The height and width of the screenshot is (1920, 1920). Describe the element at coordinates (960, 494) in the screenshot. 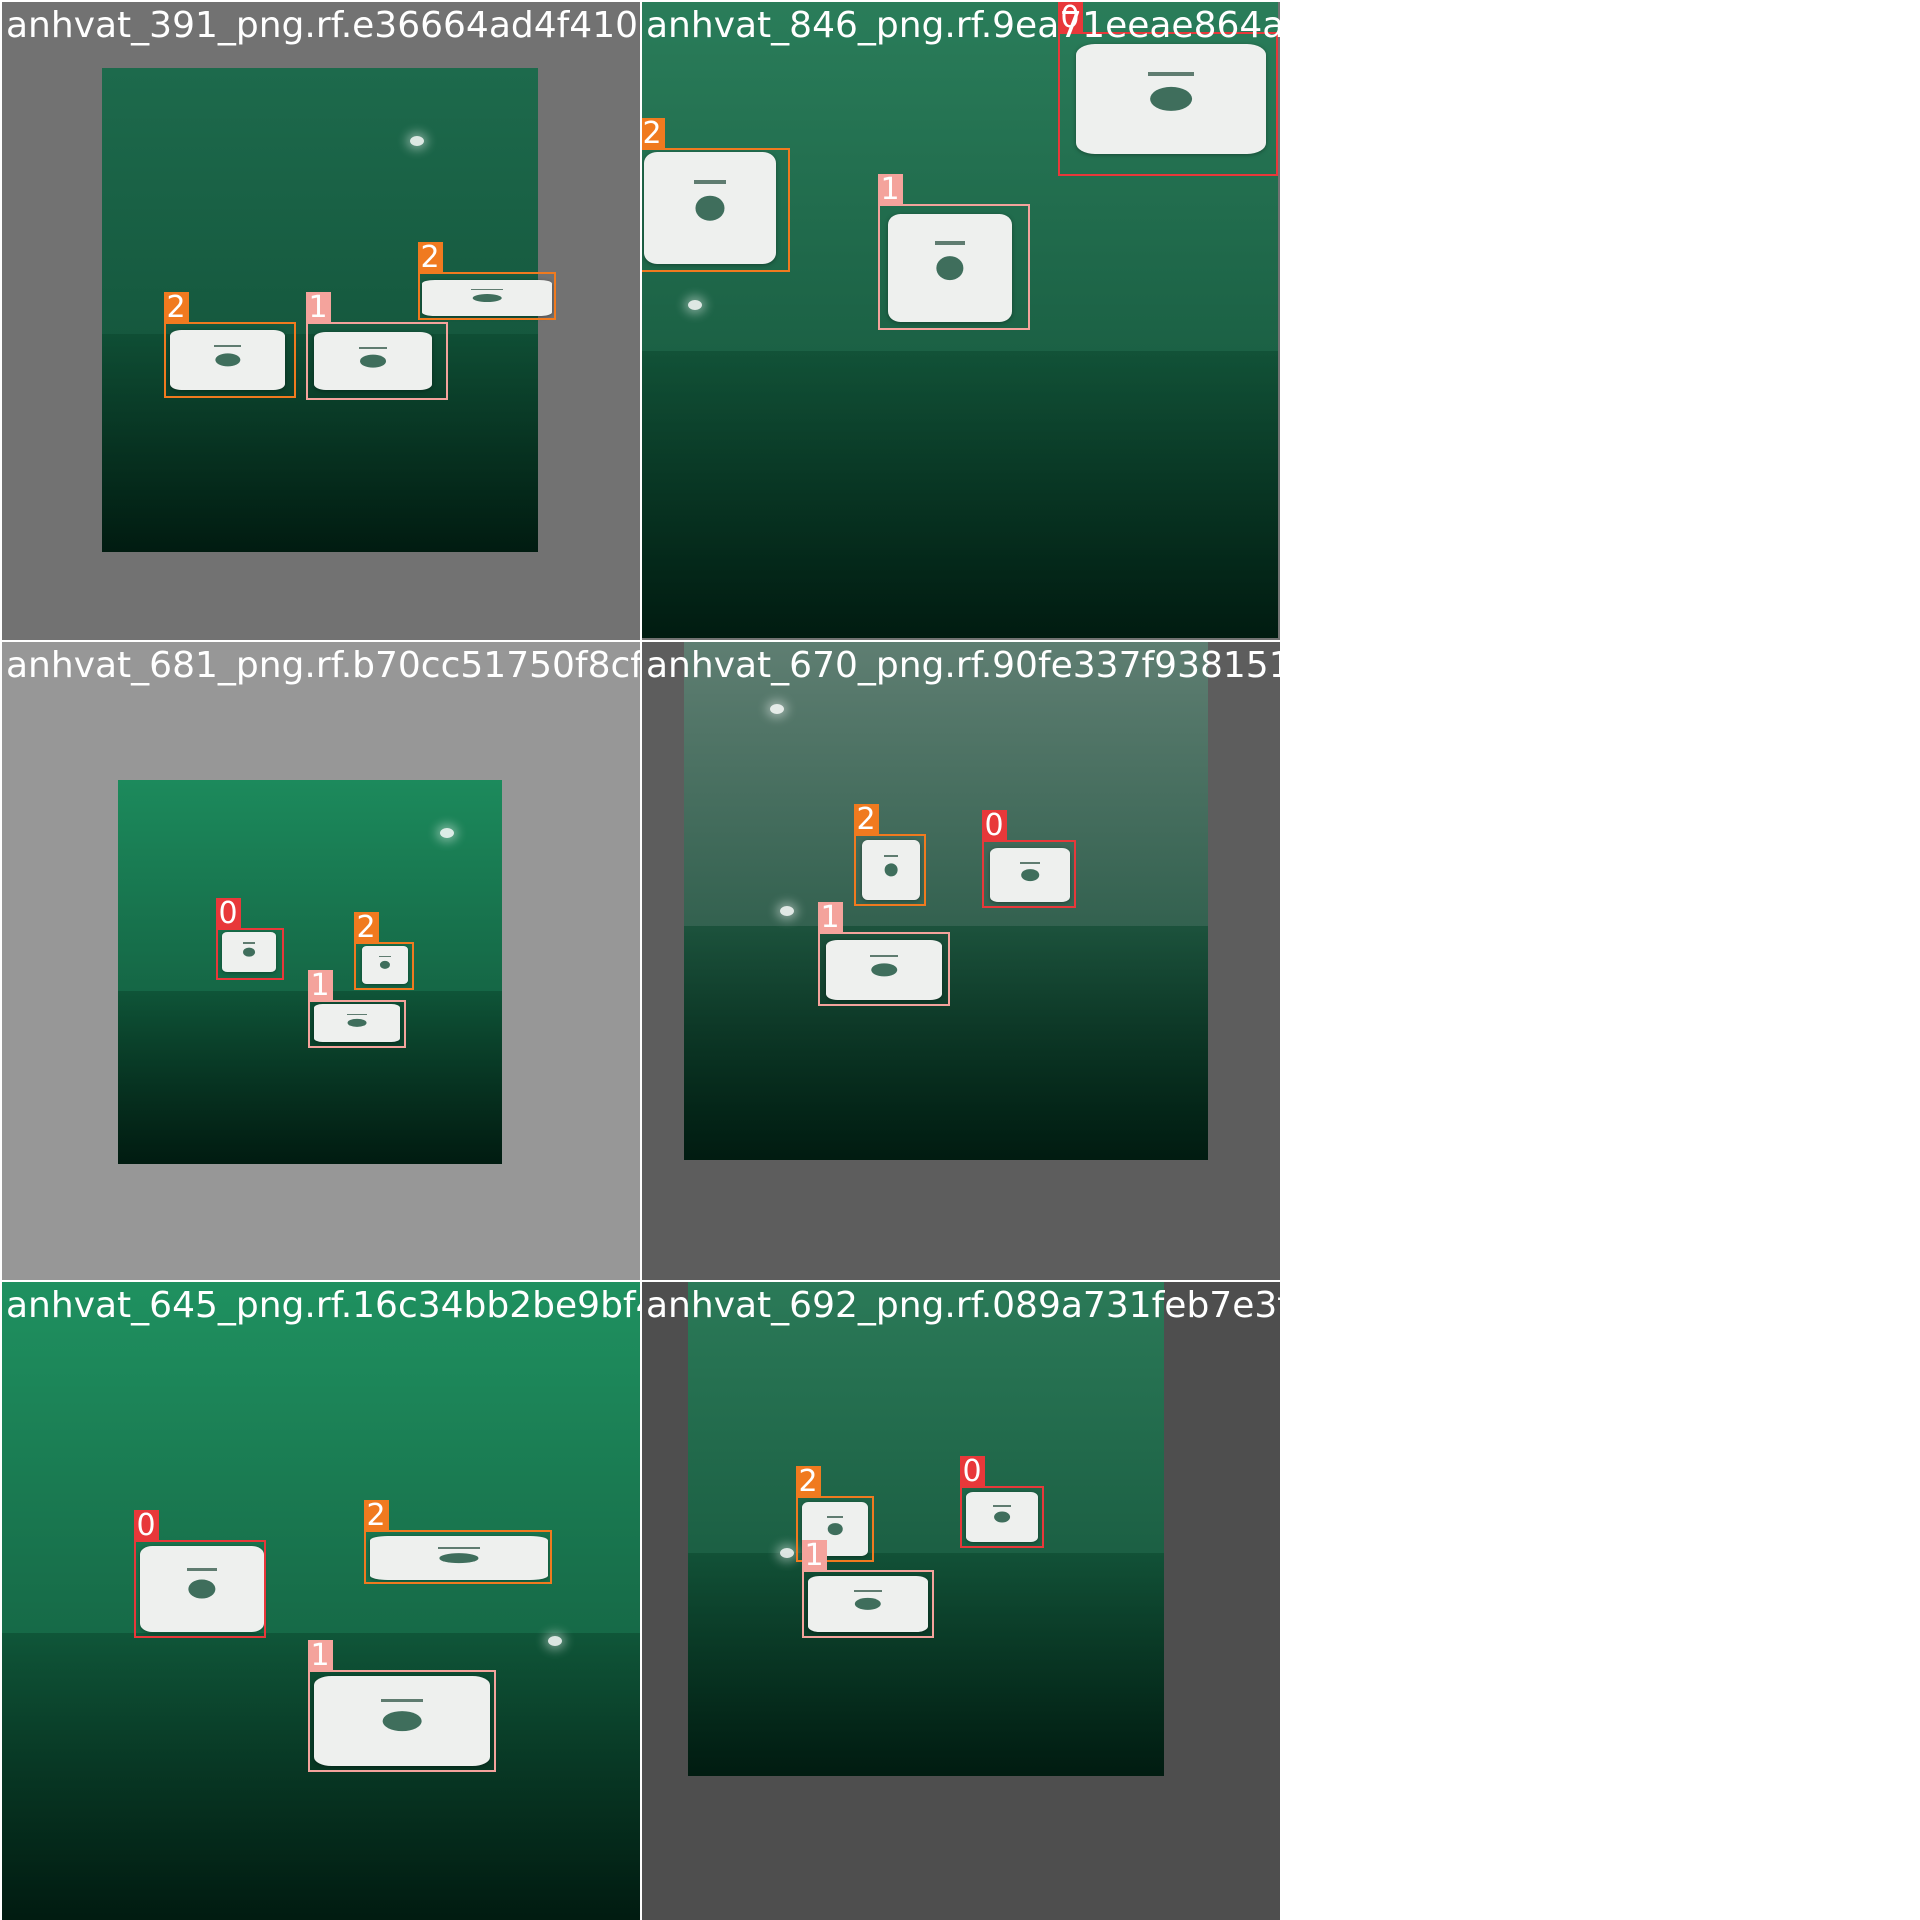

I see `dark-table-region` at that location.